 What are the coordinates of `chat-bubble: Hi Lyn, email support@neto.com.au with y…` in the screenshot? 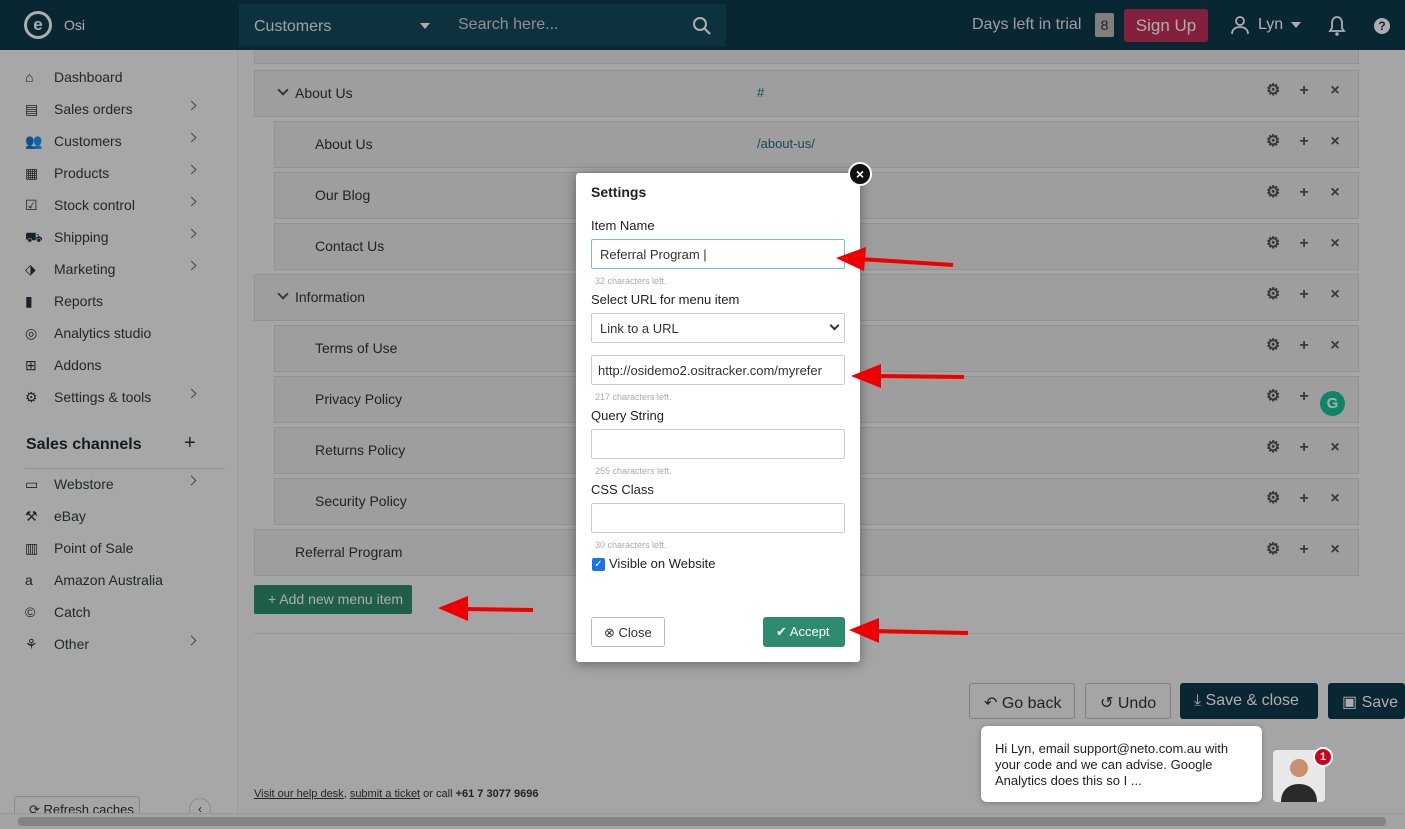 It's located at (1121, 764).